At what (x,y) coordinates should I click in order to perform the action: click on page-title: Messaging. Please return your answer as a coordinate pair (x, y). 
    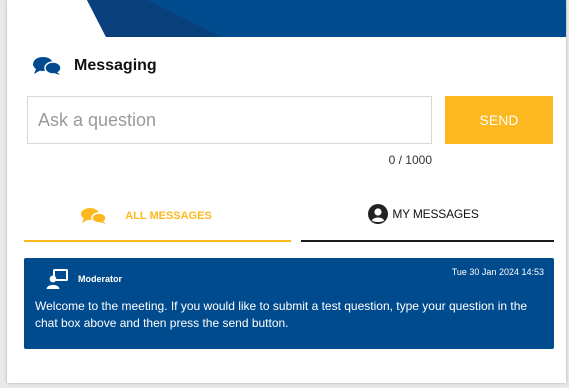
    Looking at the image, I should click on (115, 65).